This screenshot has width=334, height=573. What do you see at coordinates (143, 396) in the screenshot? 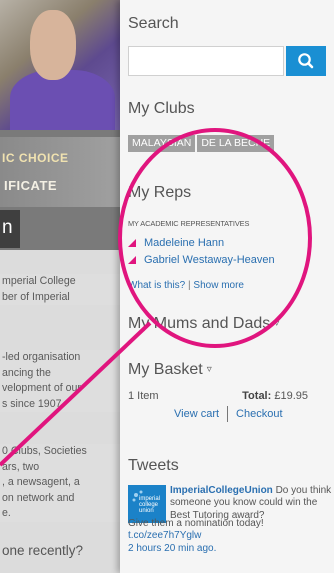
I see `basket-item-count: 1 Item` at bounding box center [143, 396].